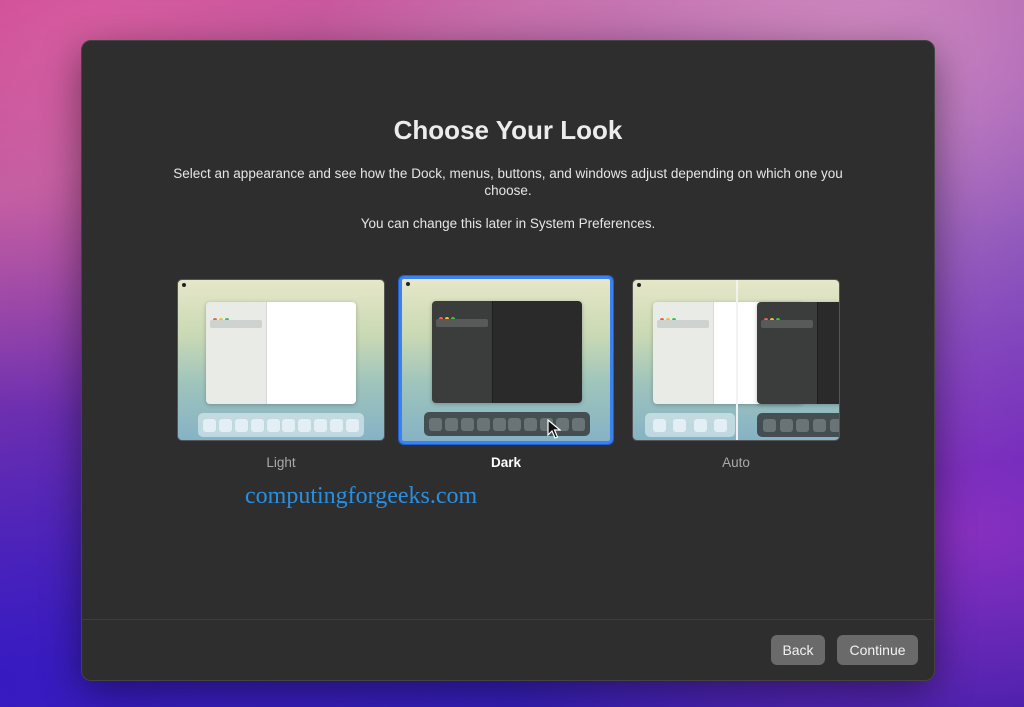  Describe the element at coordinates (507, 352) in the screenshot. I see `dark-window-preview` at that location.